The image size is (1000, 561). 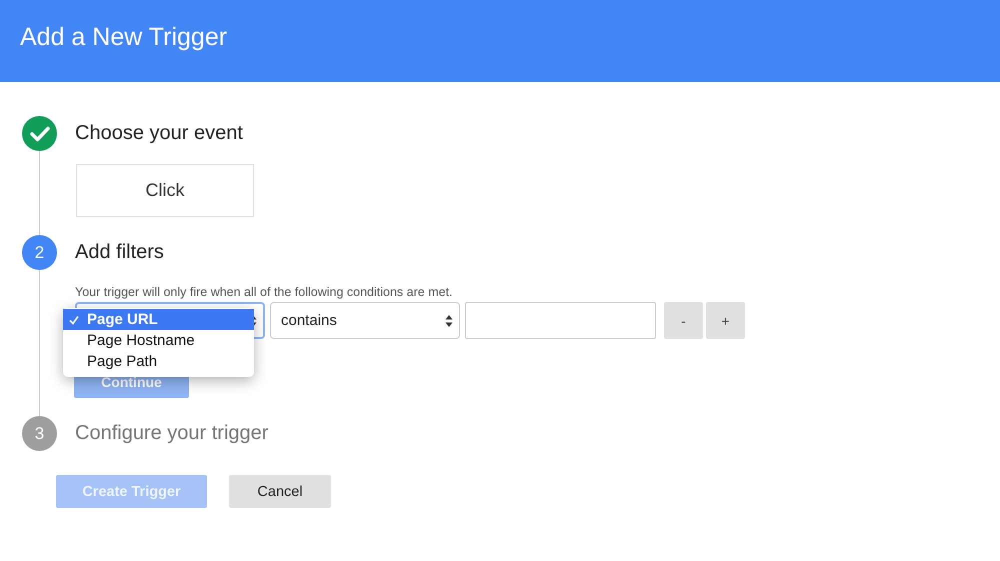 I want to click on value-input, so click(x=560, y=320).